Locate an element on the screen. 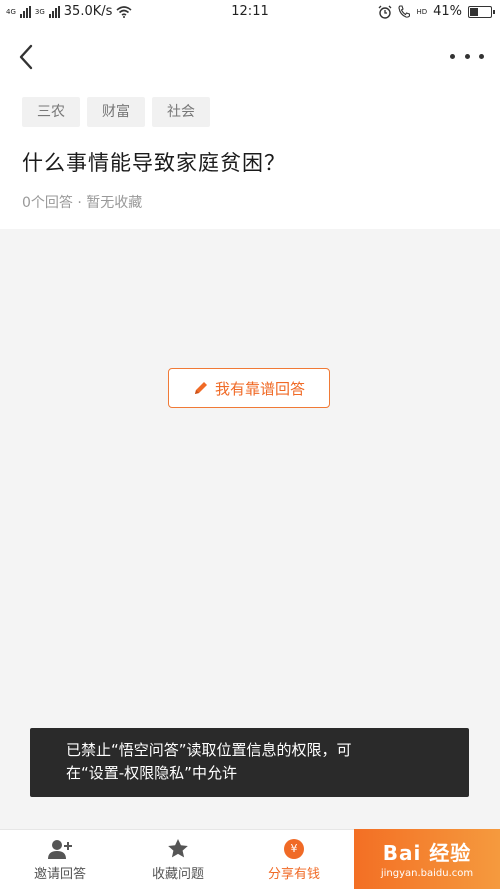 The width and height of the screenshot is (500, 889). collect-question-label: 收藏问题 is located at coordinates (177, 874).